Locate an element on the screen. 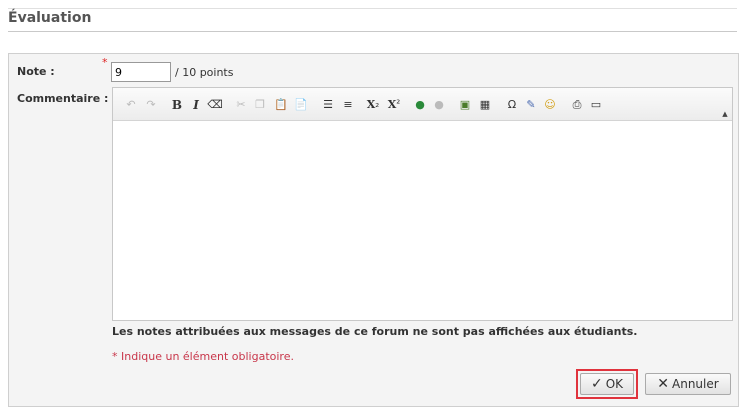 Image resolution: width=744 pixels, height=413 pixels. spellcheck-icon: ✎ is located at coordinates (531, 105).